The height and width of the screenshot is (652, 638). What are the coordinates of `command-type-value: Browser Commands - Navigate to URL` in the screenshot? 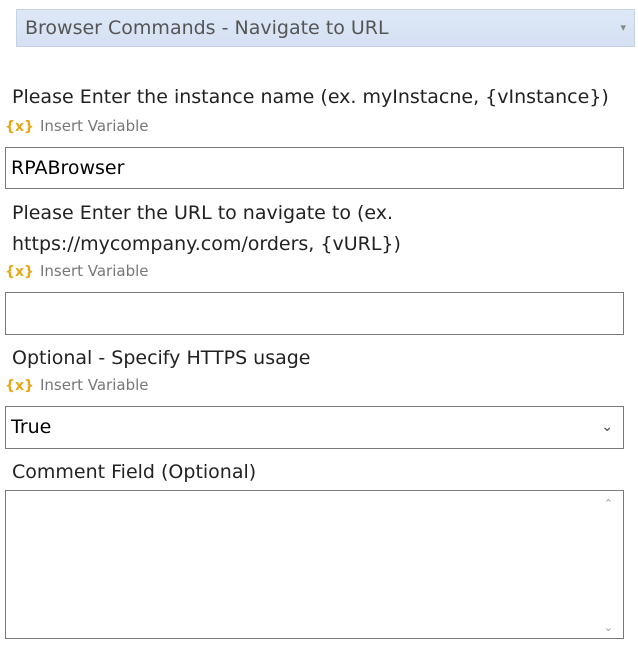 It's located at (207, 28).